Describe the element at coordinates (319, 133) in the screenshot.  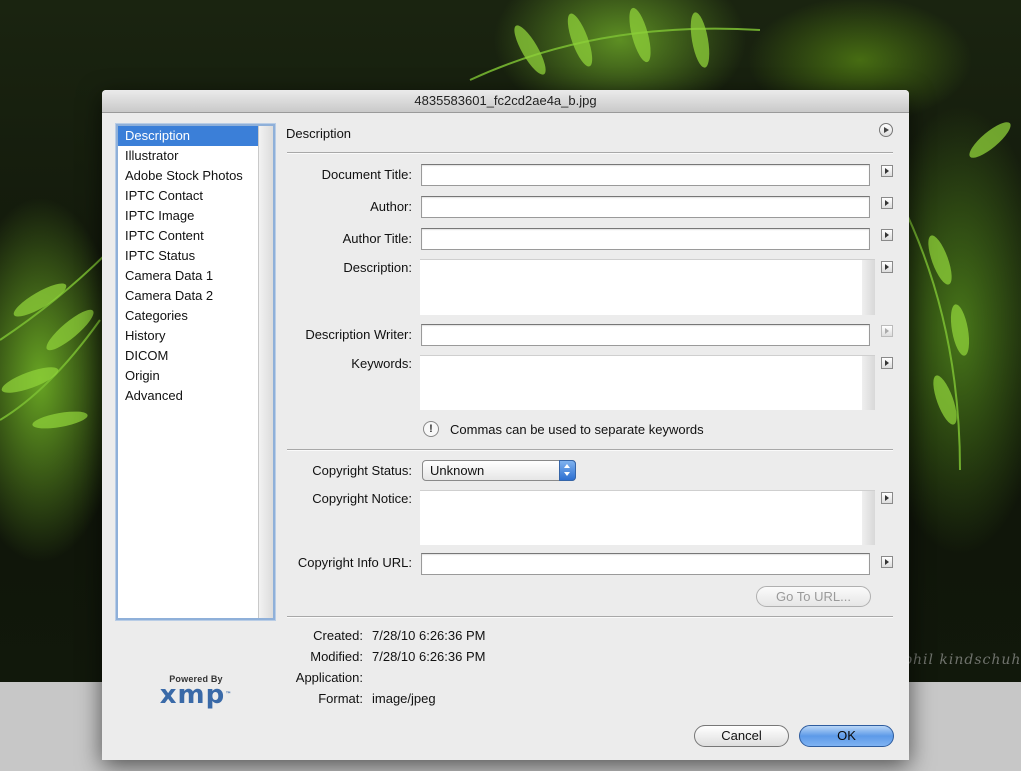
I see `pane-title: Description` at that location.